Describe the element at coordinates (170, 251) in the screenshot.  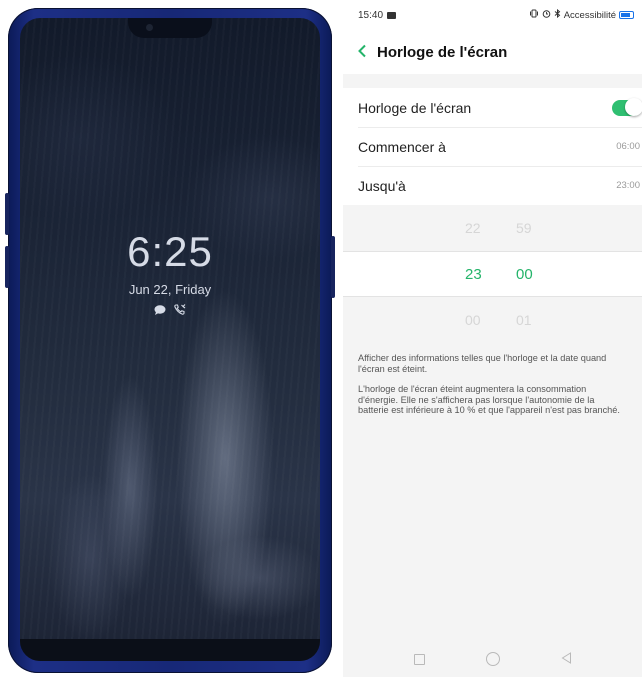
I see `lockscreen-clock: 6:25` at that location.